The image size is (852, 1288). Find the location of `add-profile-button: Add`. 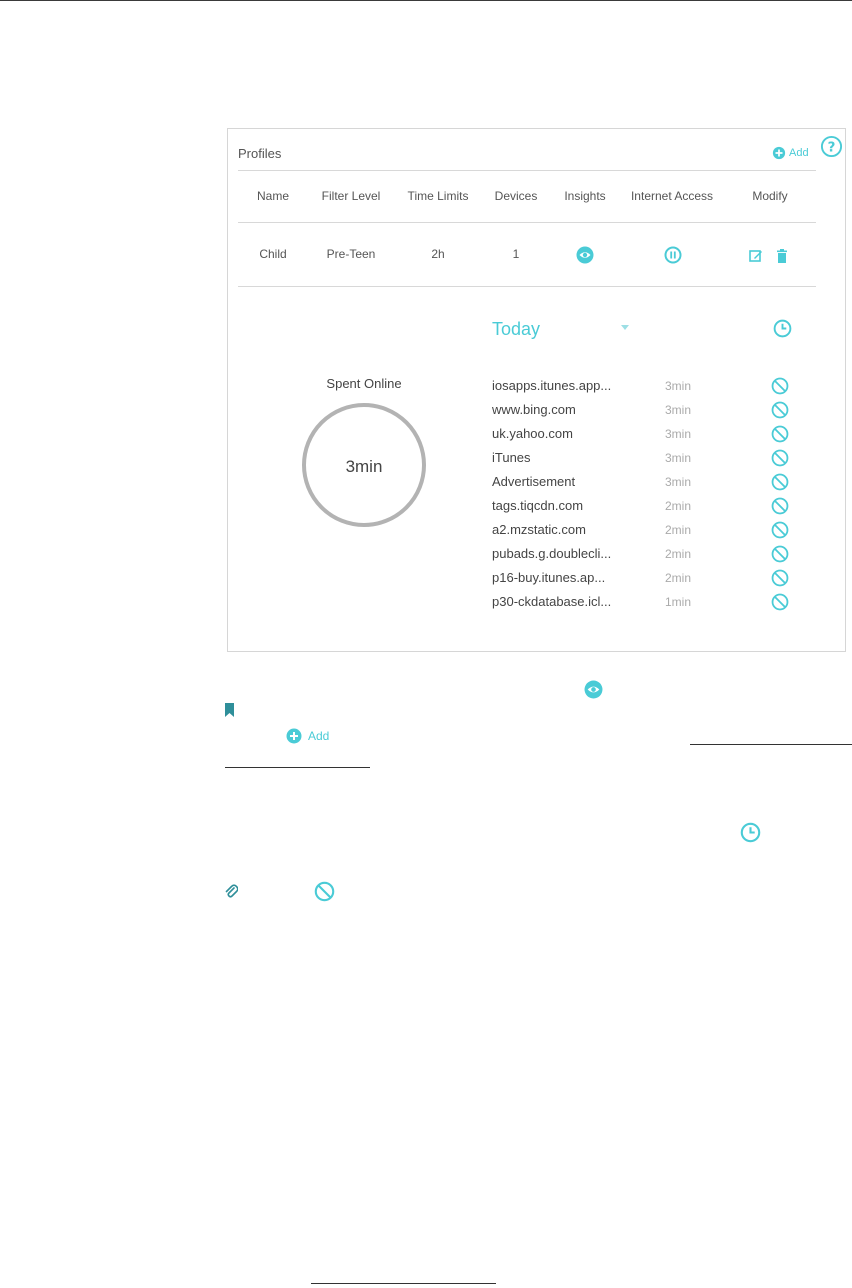

add-profile-button: Add is located at coordinates (790, 153).